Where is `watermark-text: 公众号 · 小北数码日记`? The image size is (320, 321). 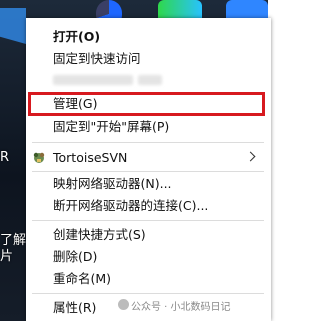
watermark-text: 公众号 · 小北数码日记 is located at coordinates (181, 307).